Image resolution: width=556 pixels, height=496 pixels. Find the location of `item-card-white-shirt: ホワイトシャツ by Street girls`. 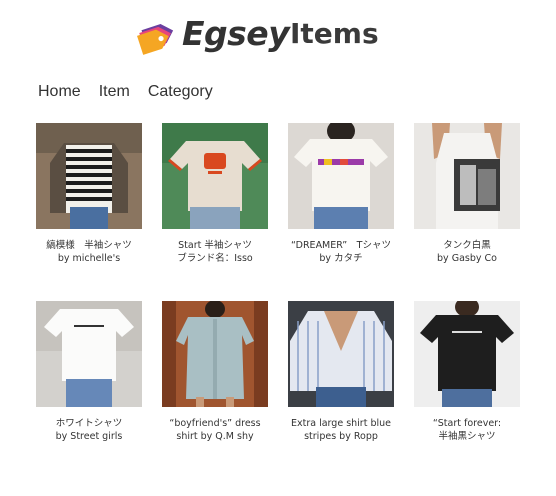

item-card-white-shirt: ホワイトシャツ by Street girls is located at coordinates (89, 372).